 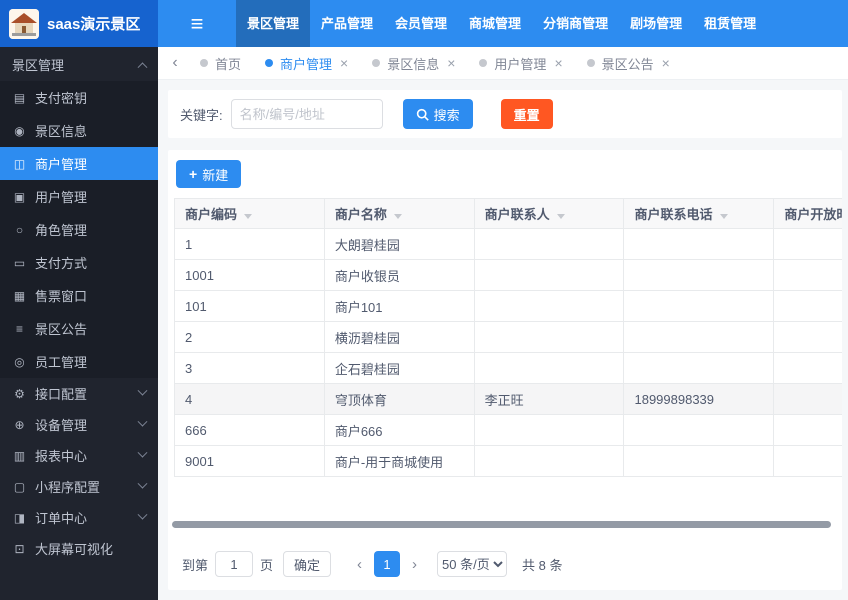 I want to click on sidebar-item: ▤ 支付密钥, so click(x=79, y=97).